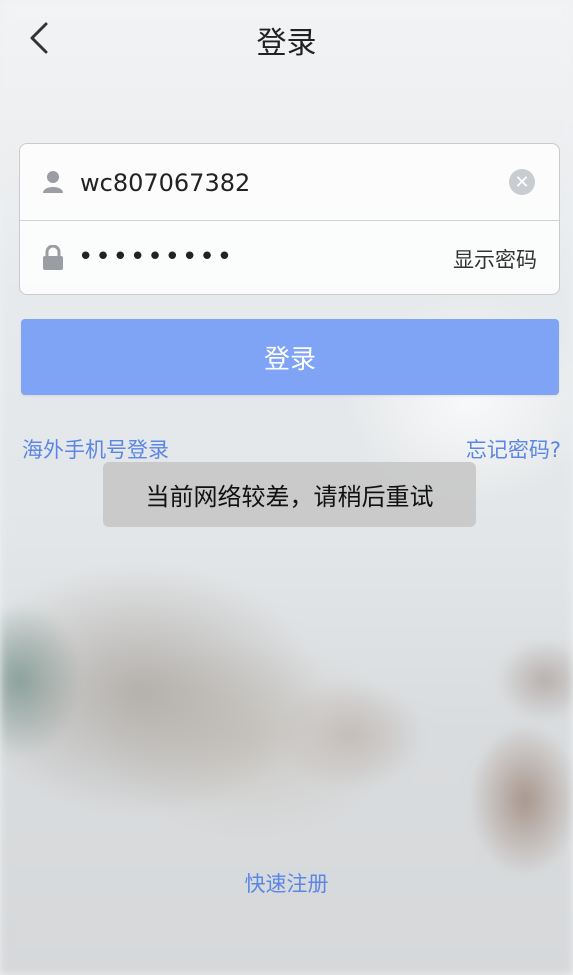  I want to click on top-bar: 登录, so click(286, 38).